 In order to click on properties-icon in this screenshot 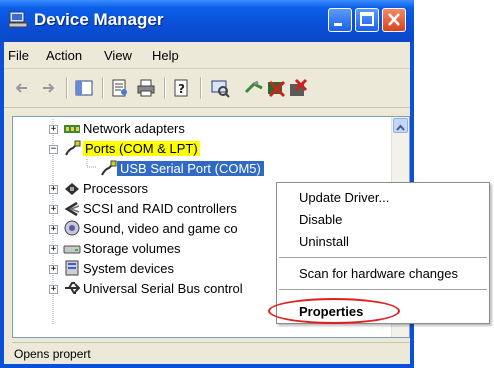, I will do `click(120, 88)`.